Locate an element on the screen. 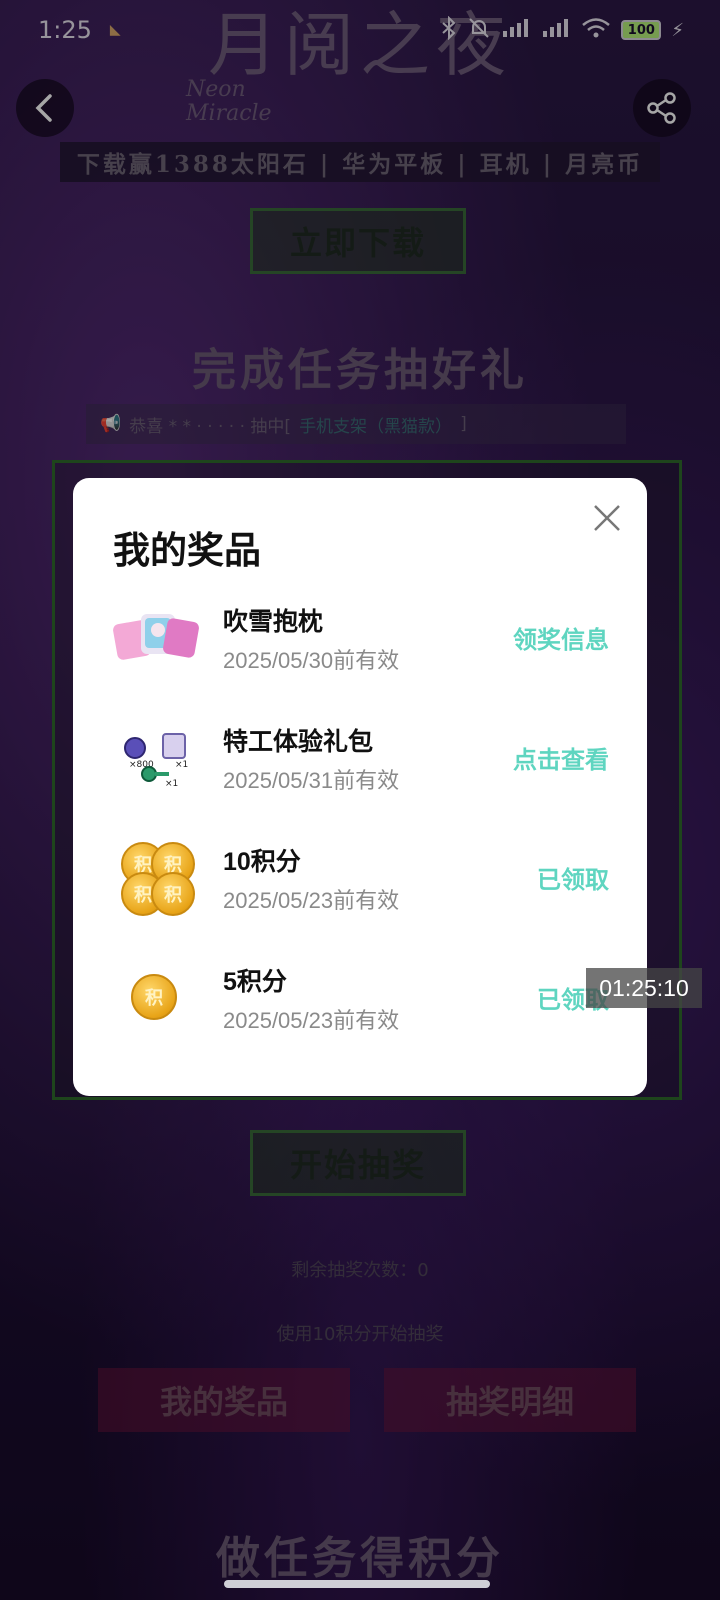 The width and height of the screenshot is (720, 1600). prize-status: 已领取 is located at coordinates (573, 880).